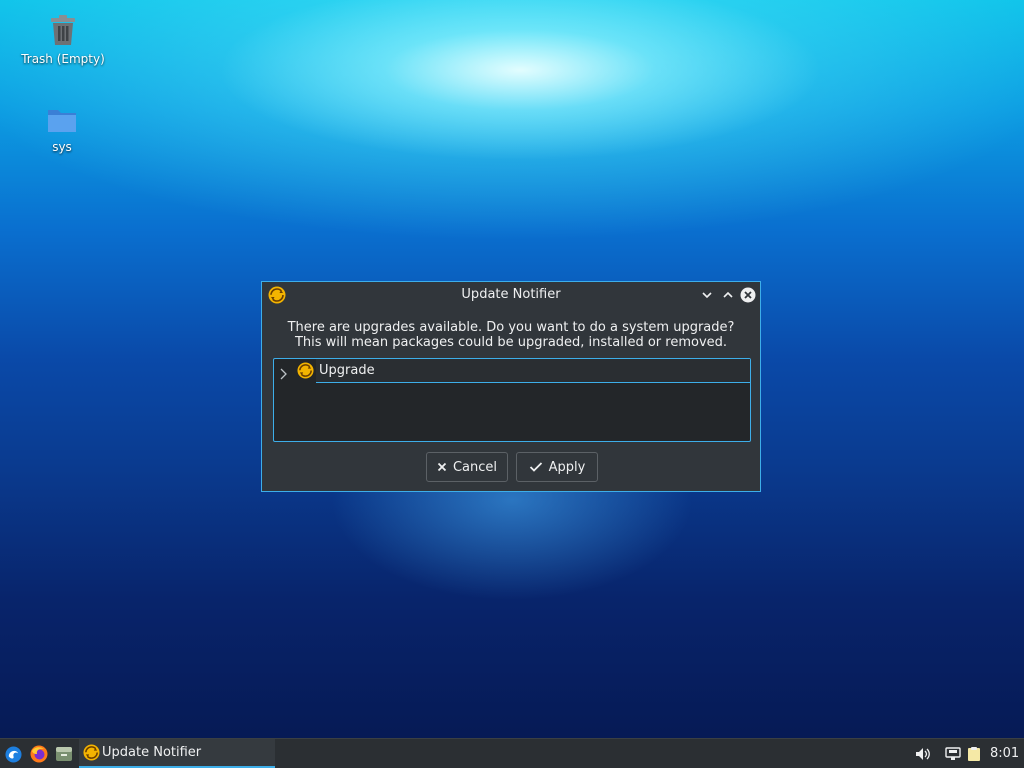 The width and height of the screenshot is (1024, 768). I want to click on dialog-titlebar: Update Notifier, so click(511, 295).